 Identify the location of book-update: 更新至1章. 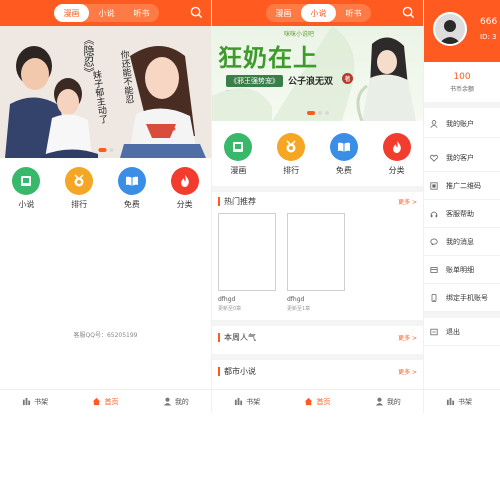
(299, 309).